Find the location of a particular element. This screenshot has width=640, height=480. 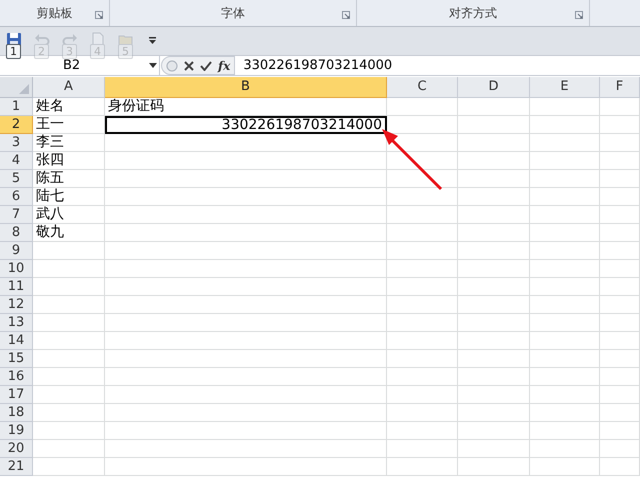

keytip: 1 is located at coordinates (13, 51).